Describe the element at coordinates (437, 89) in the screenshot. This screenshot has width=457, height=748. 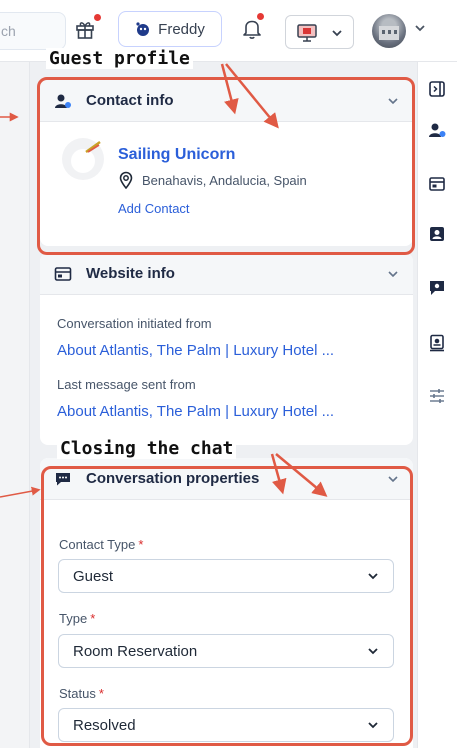
I see `collapse-panel-icon` at that location.